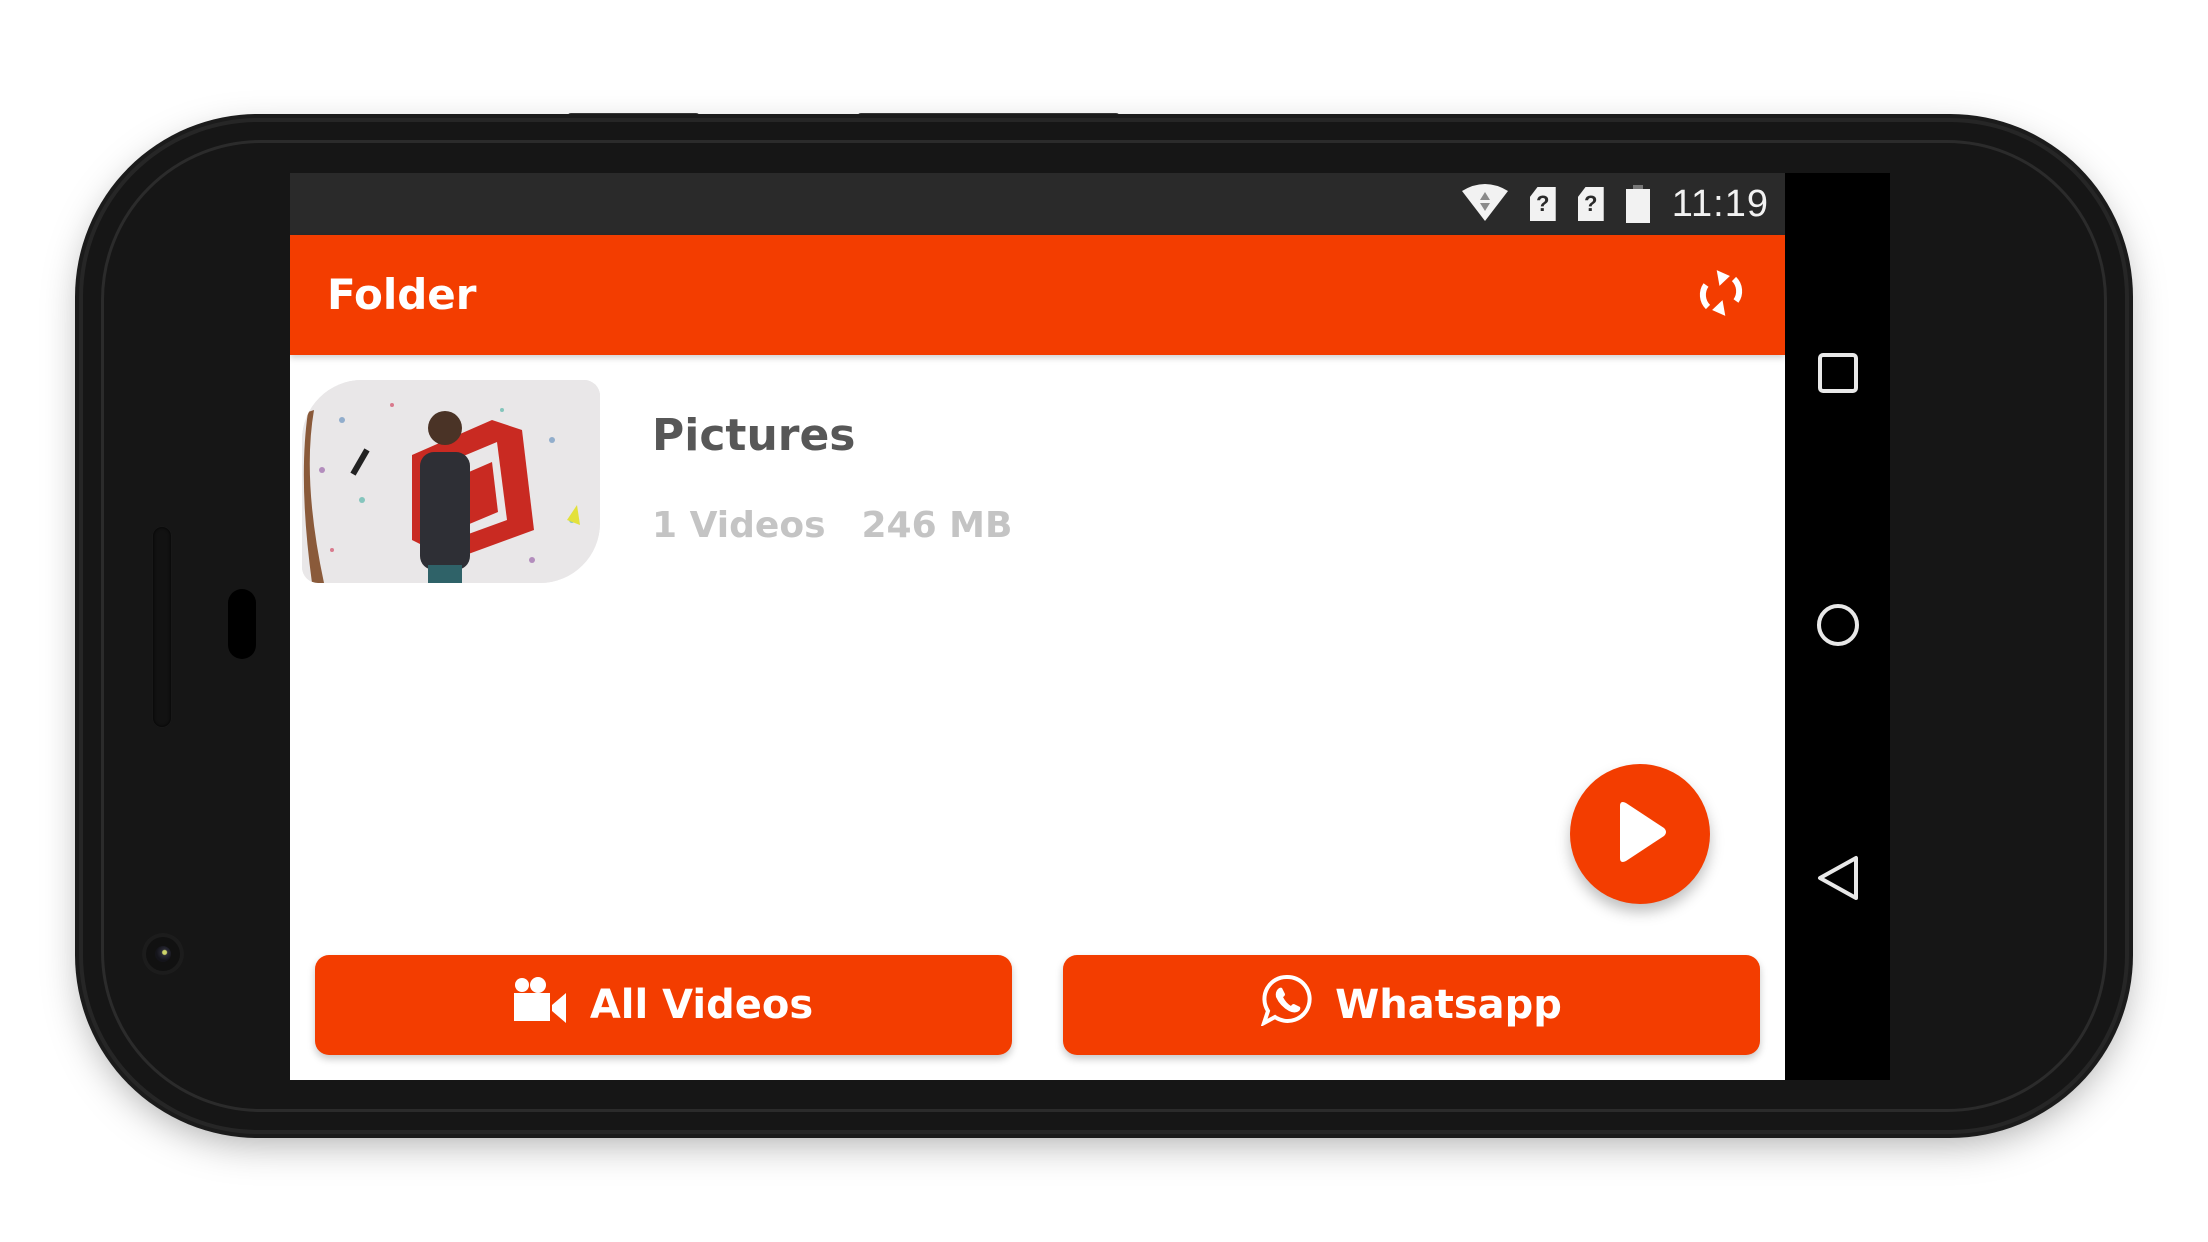 This screenshot has height=1242, width=2208. What do you see at coordinates (1037, 295) in the screenshot?
I see `app-bar: Folder` at bounding box center [1037, 295].